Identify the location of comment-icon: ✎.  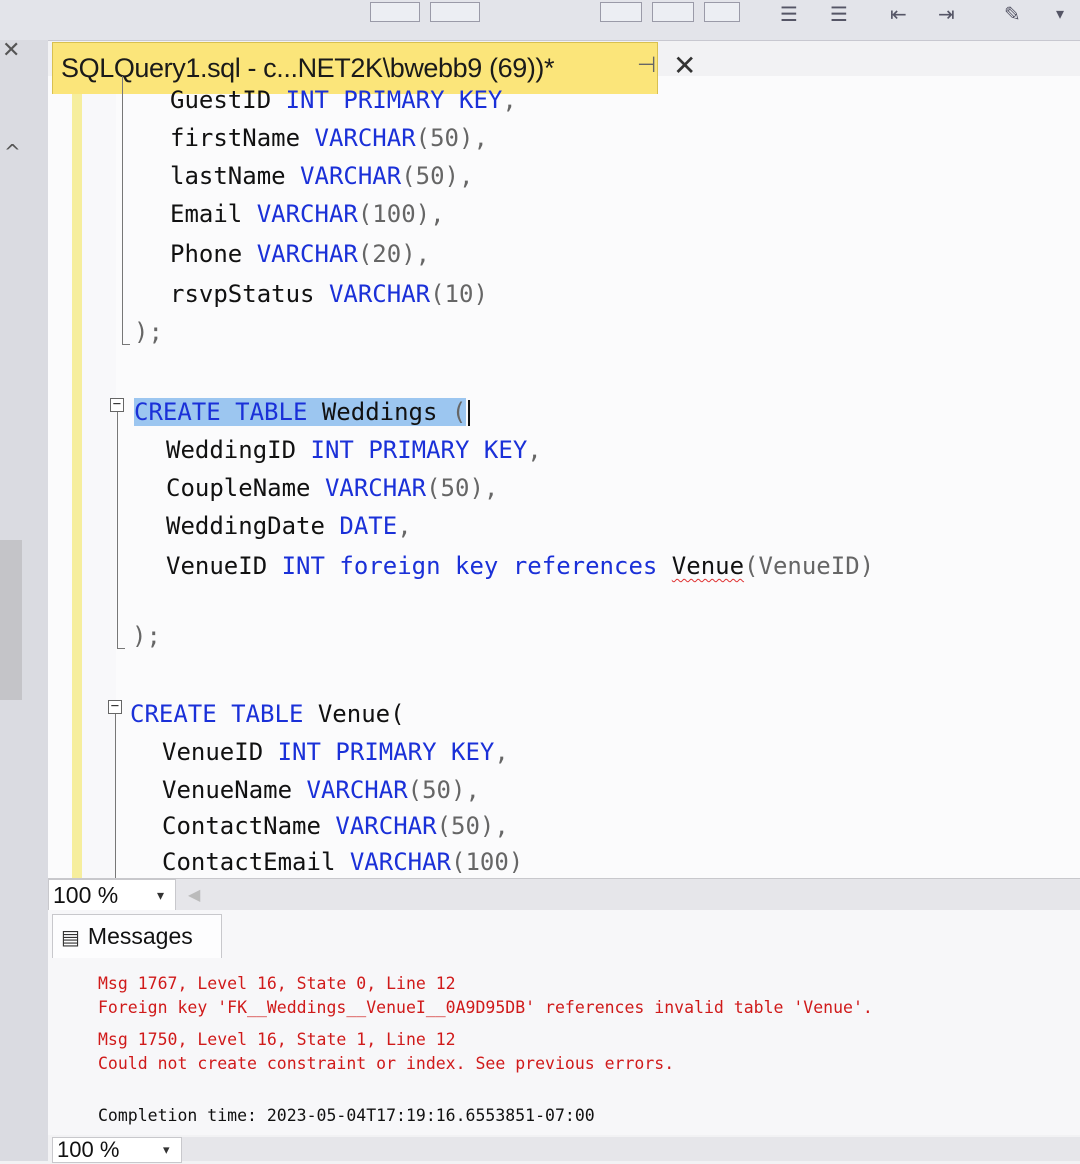
(1012, 14).